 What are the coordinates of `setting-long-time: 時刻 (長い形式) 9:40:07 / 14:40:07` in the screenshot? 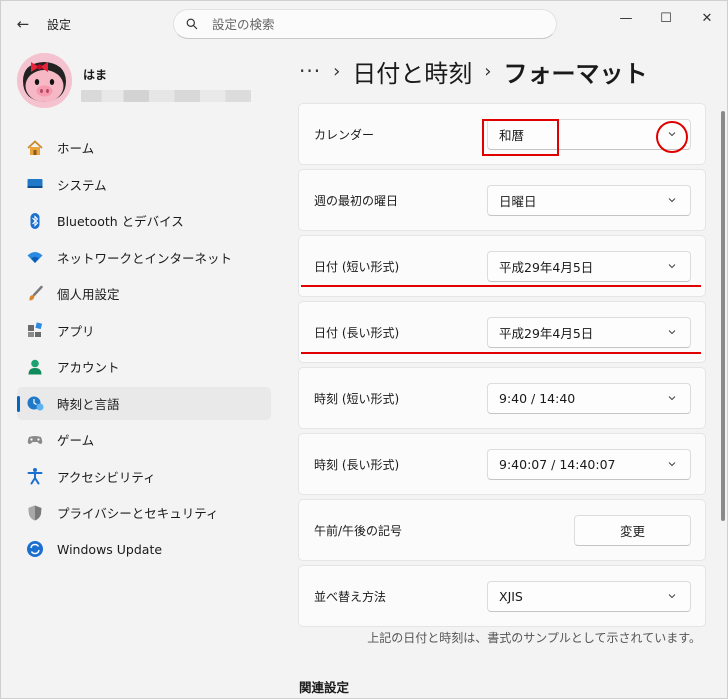 It's located at (502, 464).